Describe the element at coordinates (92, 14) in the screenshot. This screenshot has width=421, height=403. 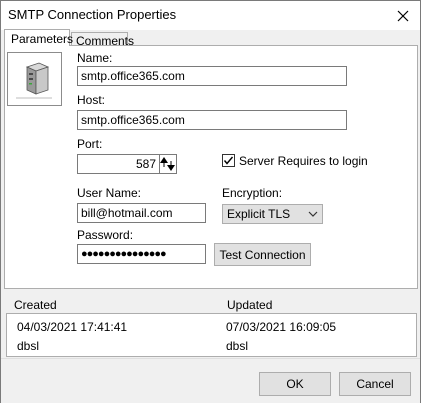
I see `window-title: SMTP Connection Properties` at that location.